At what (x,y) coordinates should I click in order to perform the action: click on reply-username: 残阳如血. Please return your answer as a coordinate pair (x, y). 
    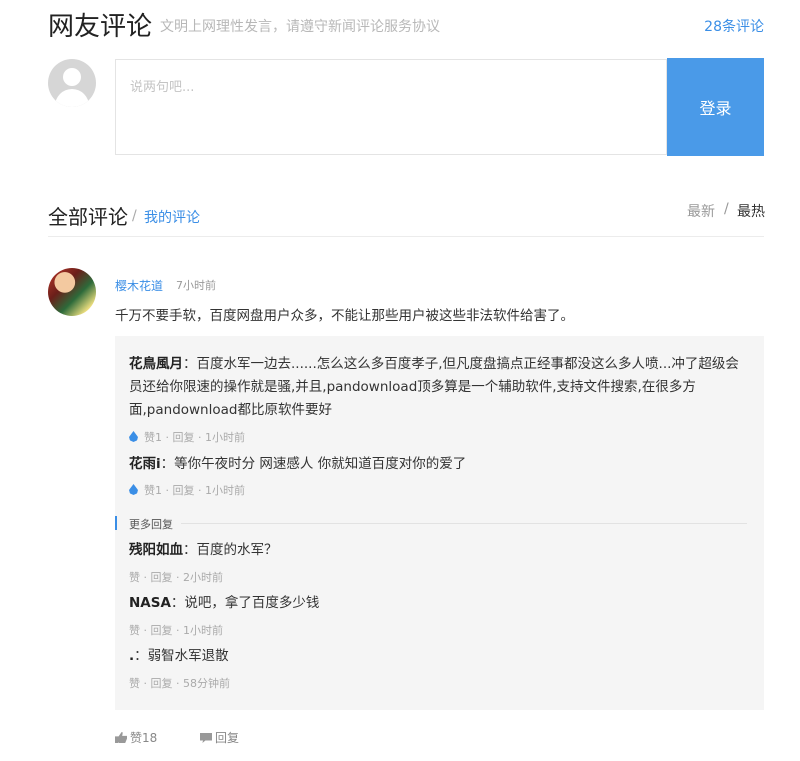
    Looking at the image, I should click on (156, 550).